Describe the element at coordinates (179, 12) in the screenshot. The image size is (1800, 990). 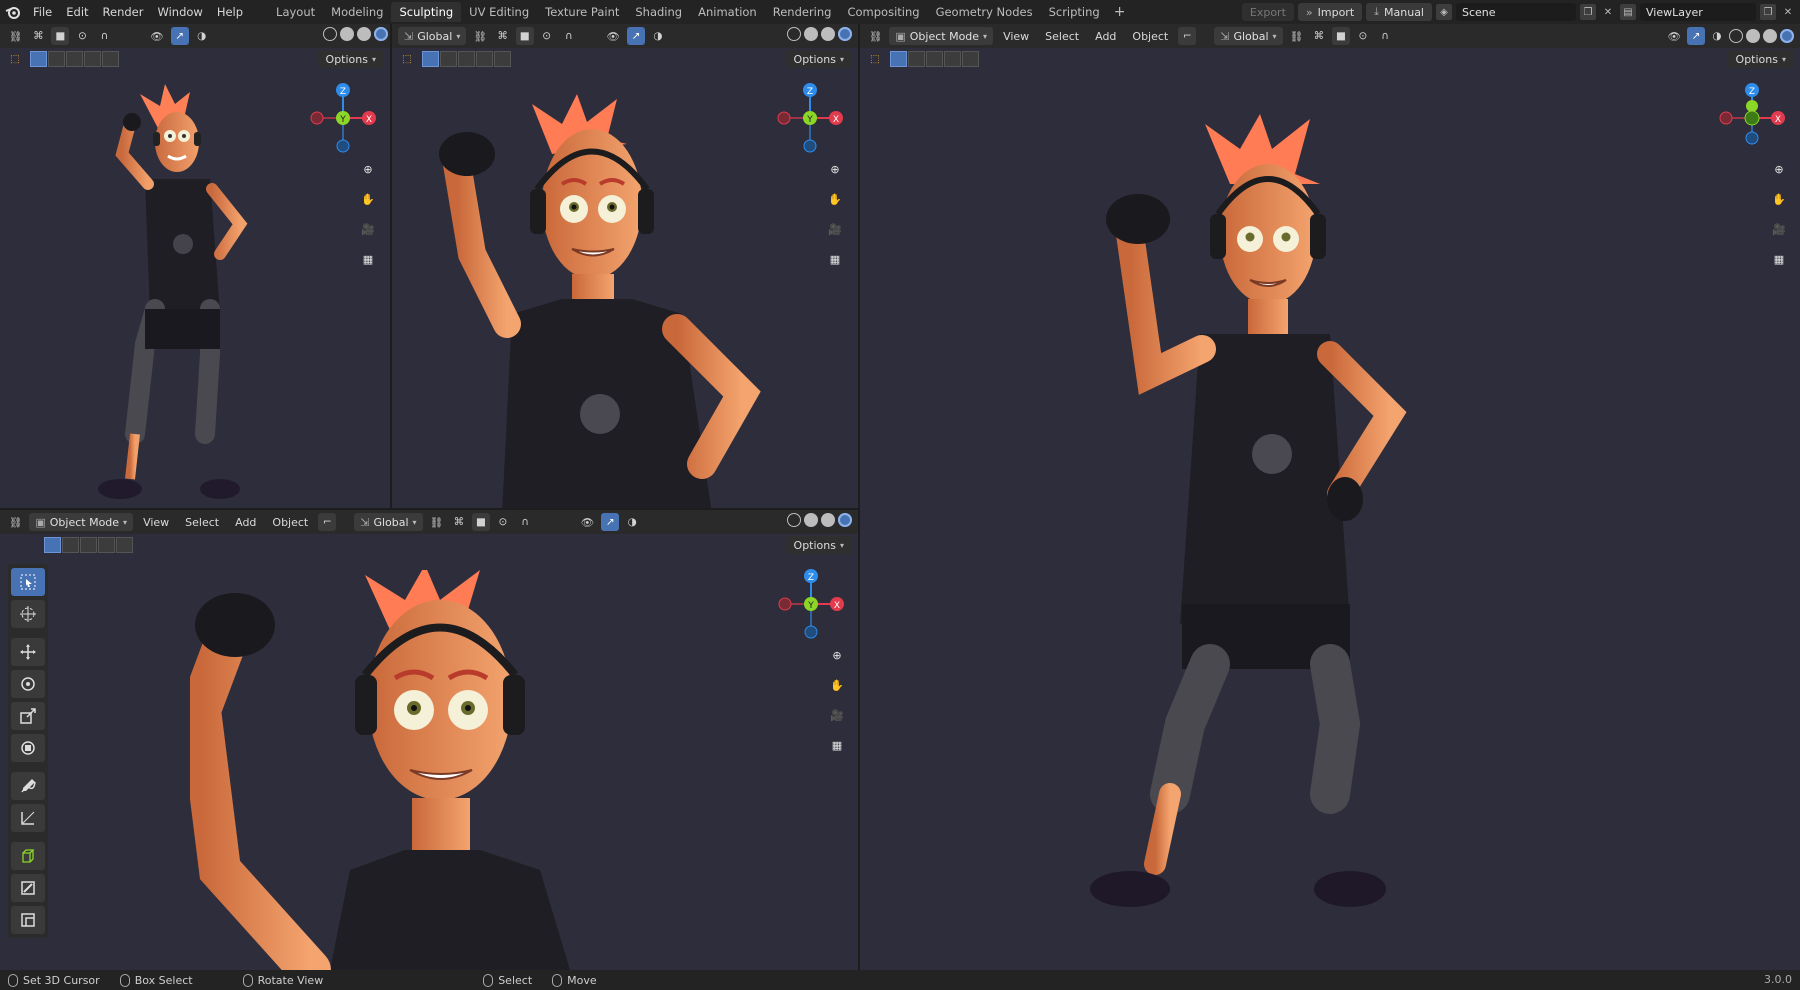
I see `menu-window: Window` at that location.